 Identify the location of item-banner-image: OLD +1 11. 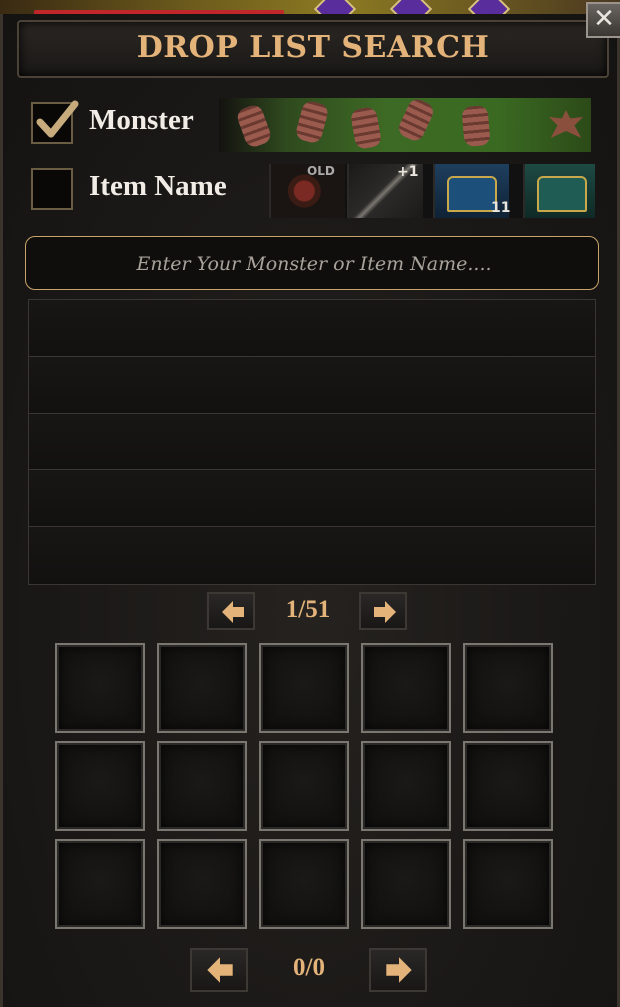
(432, 191).